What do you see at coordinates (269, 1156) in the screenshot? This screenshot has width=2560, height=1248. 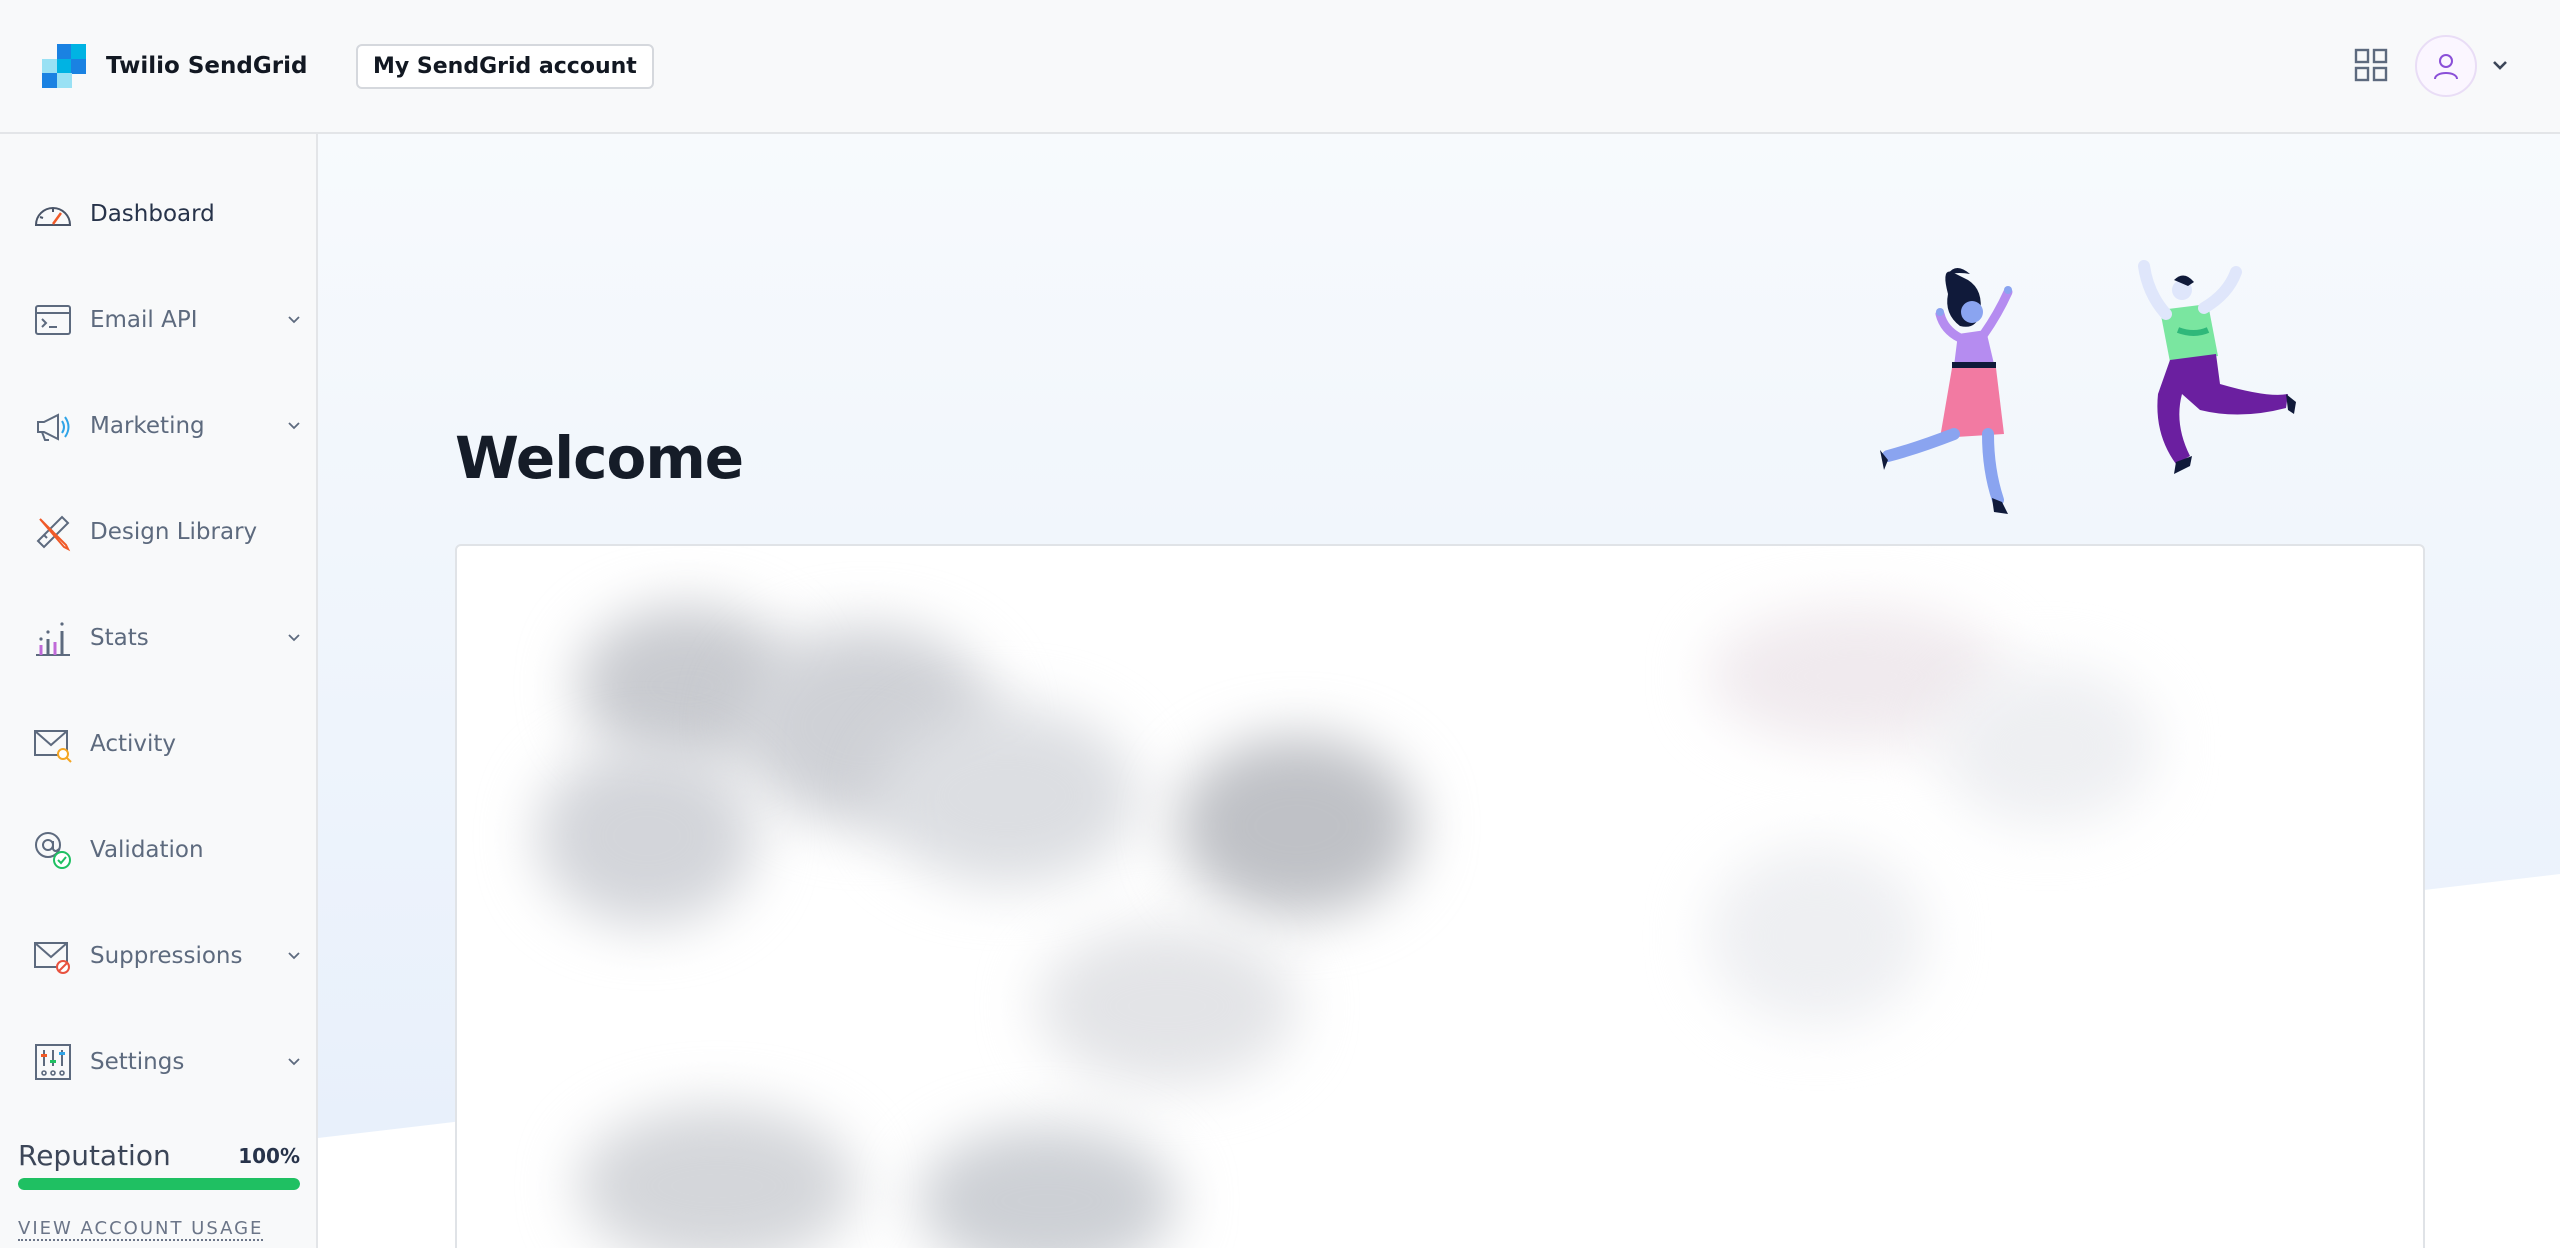 I see `reputation-value: 100%` at bounding box center [269, 1156].